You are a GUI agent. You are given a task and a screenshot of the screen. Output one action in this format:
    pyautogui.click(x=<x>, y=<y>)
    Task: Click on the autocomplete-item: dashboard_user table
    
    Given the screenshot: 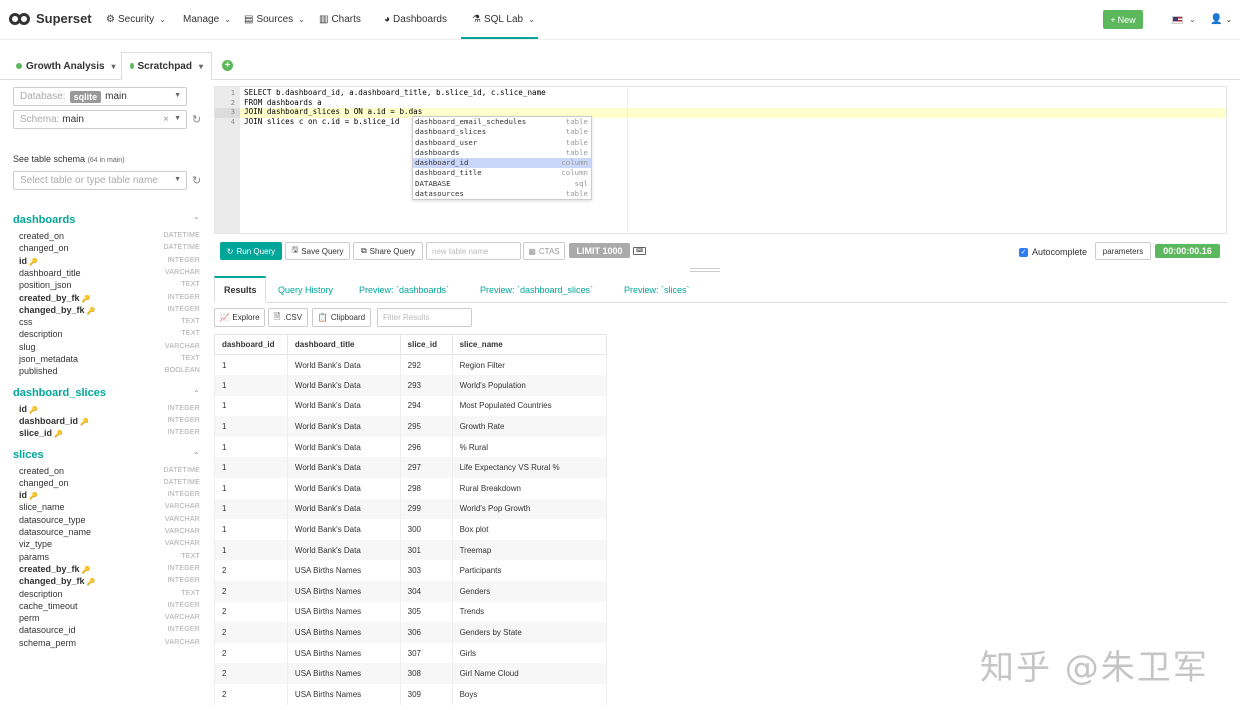 What is the action you would take?
    pyautogui.click(x=502, y=143)
    